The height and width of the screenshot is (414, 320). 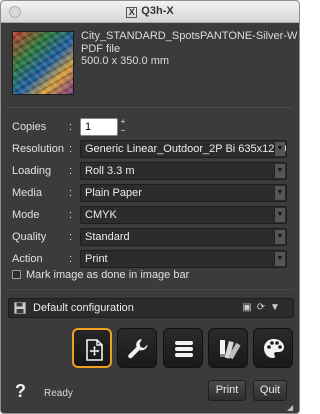 I want to click on resolution-select: Generic Linear_Outdoor_2P Bi 635x1200 ▼, so click(x=183, y=149).